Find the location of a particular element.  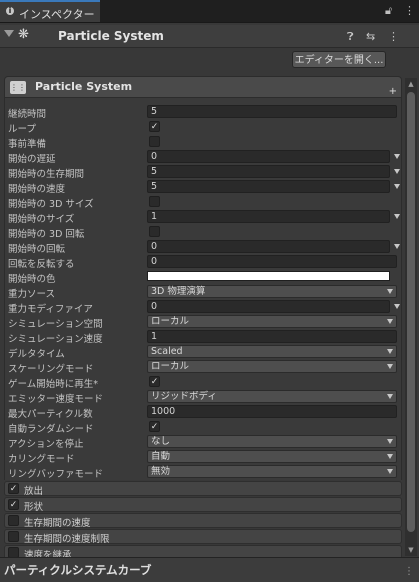

property-row: 回転を反転する 0 is located at coordinates (204, 262).